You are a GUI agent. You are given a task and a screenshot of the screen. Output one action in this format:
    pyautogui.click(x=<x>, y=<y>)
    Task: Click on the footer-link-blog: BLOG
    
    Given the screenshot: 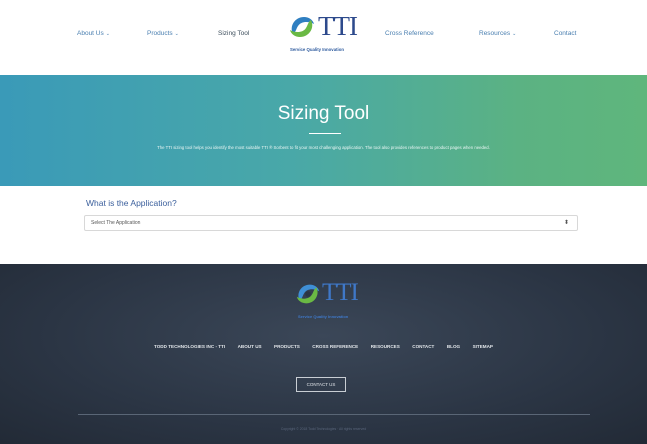 What is the action you would take?
    pyautogui.click(x=453, y=346)
    